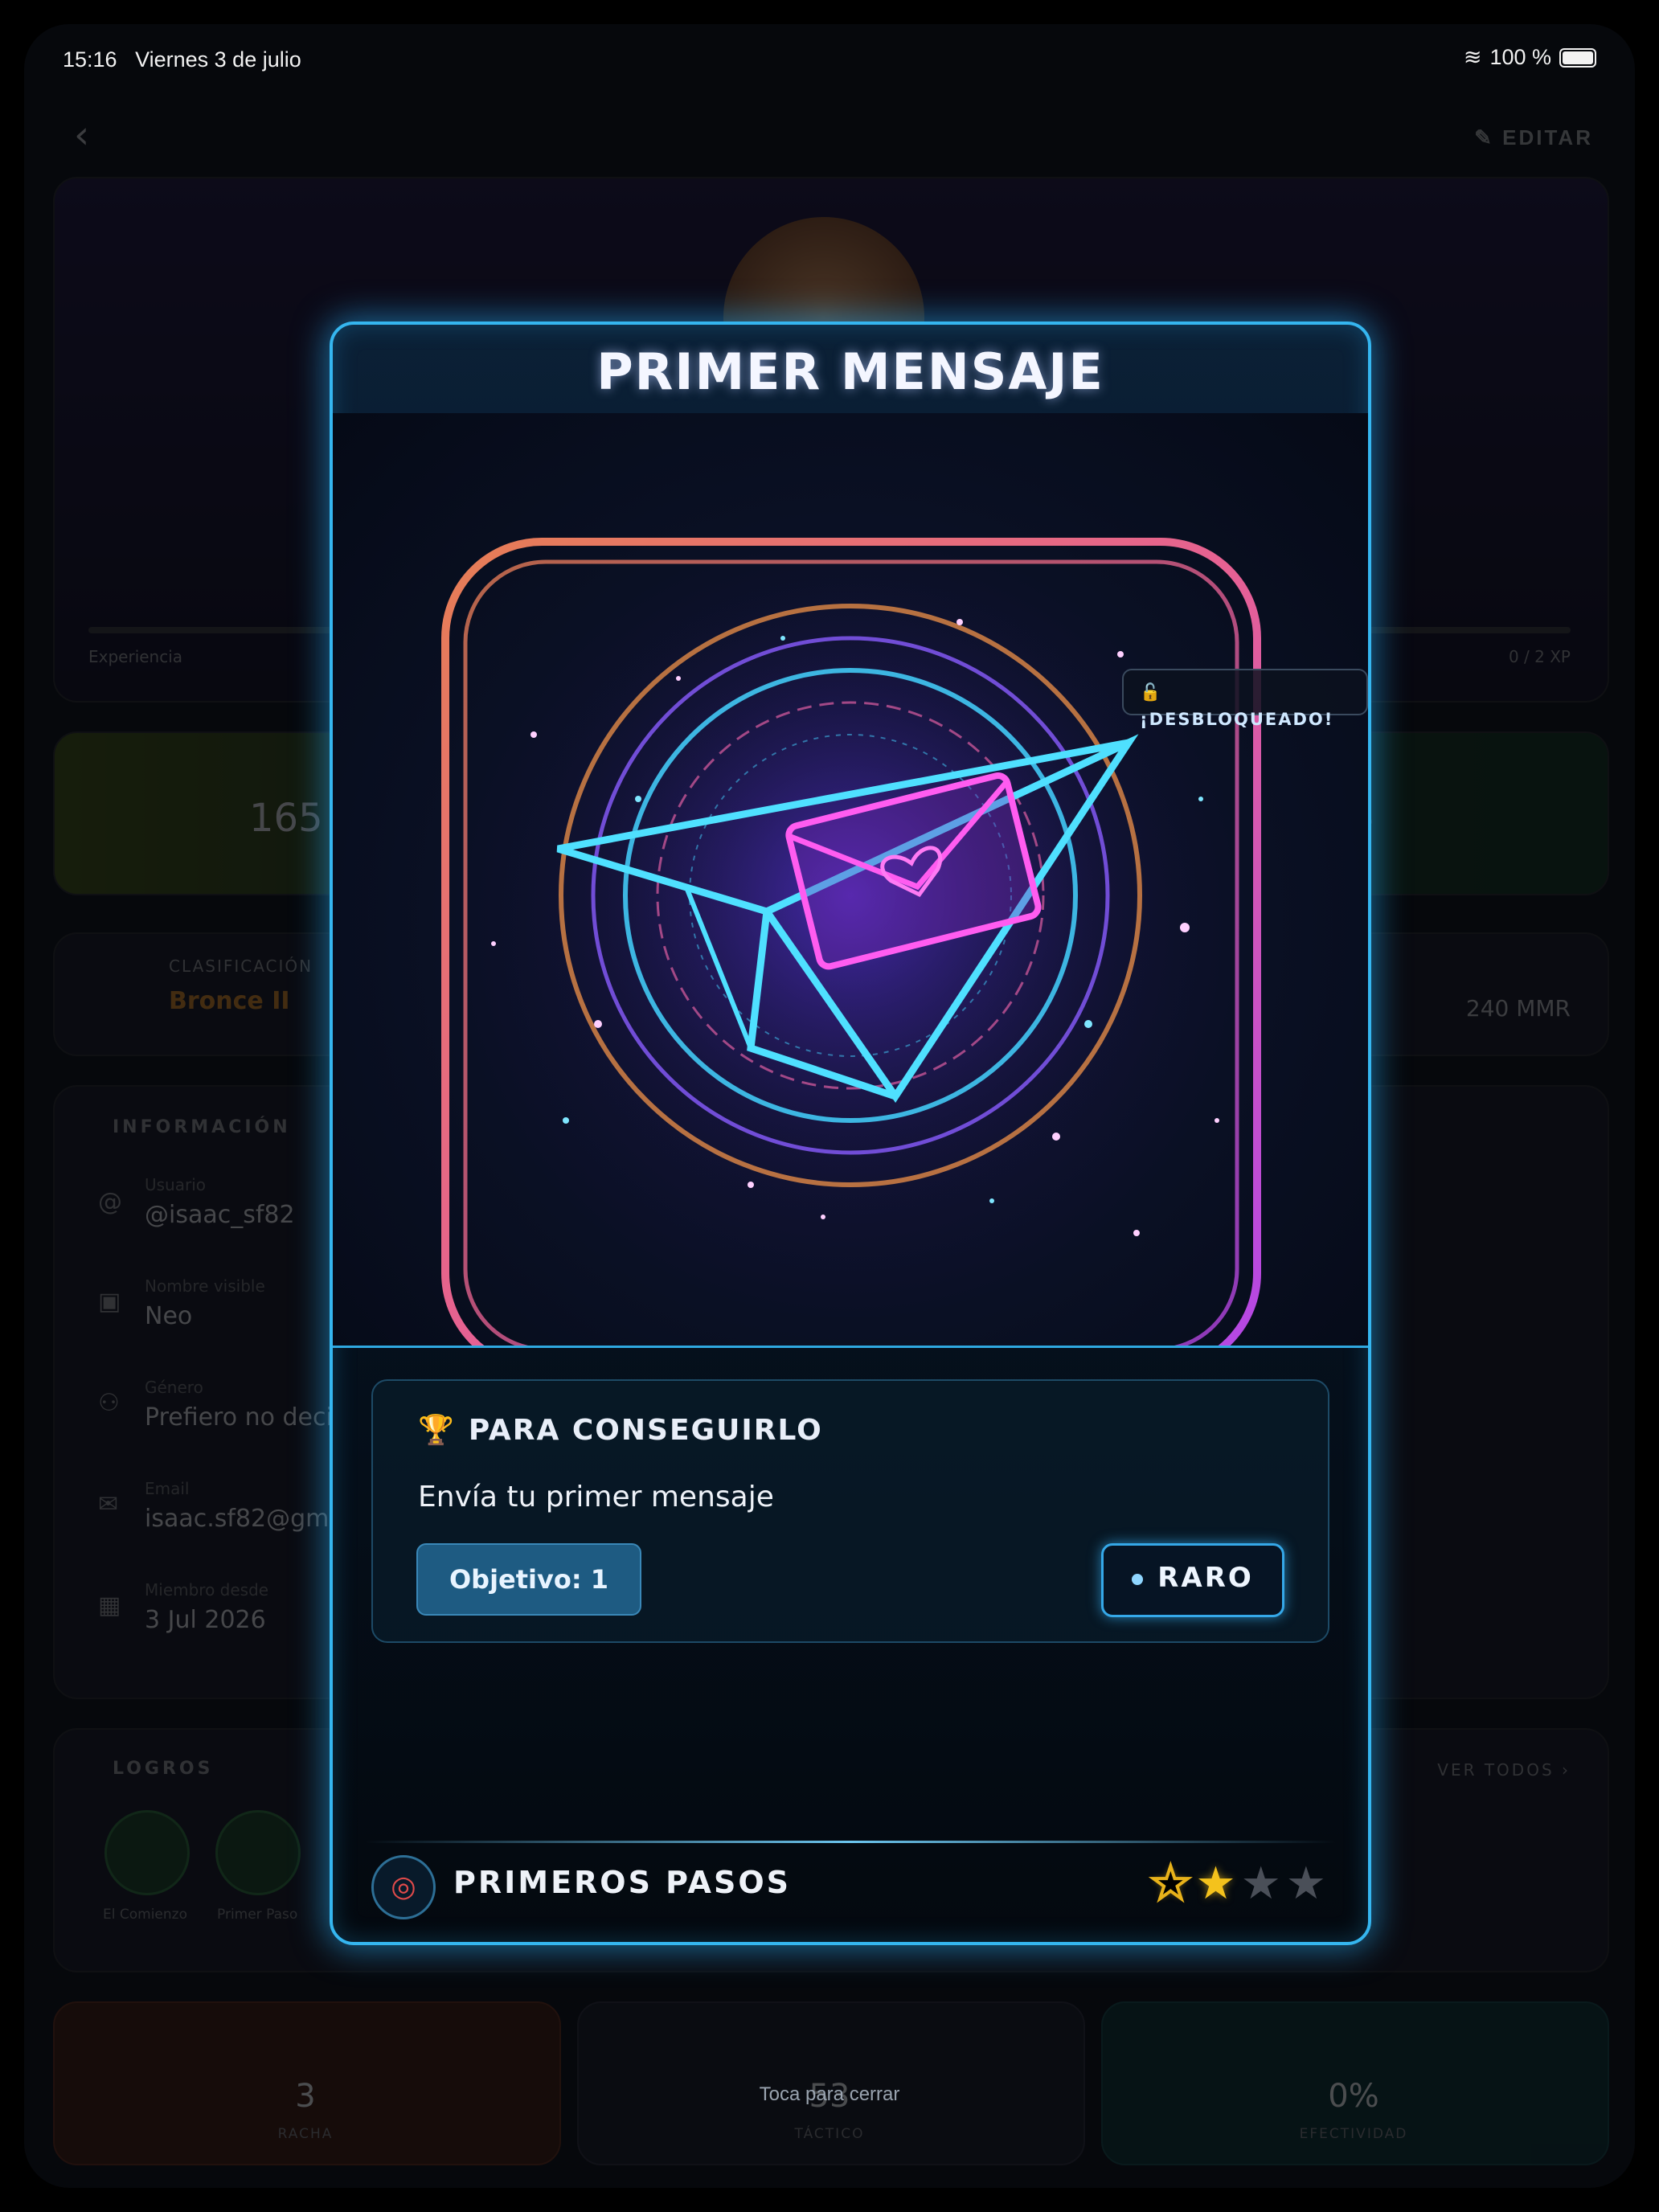 This screenshot has width=1659, height=2212. I want to click on rank-mmr: 240 MMR, so click(1518, 1008).